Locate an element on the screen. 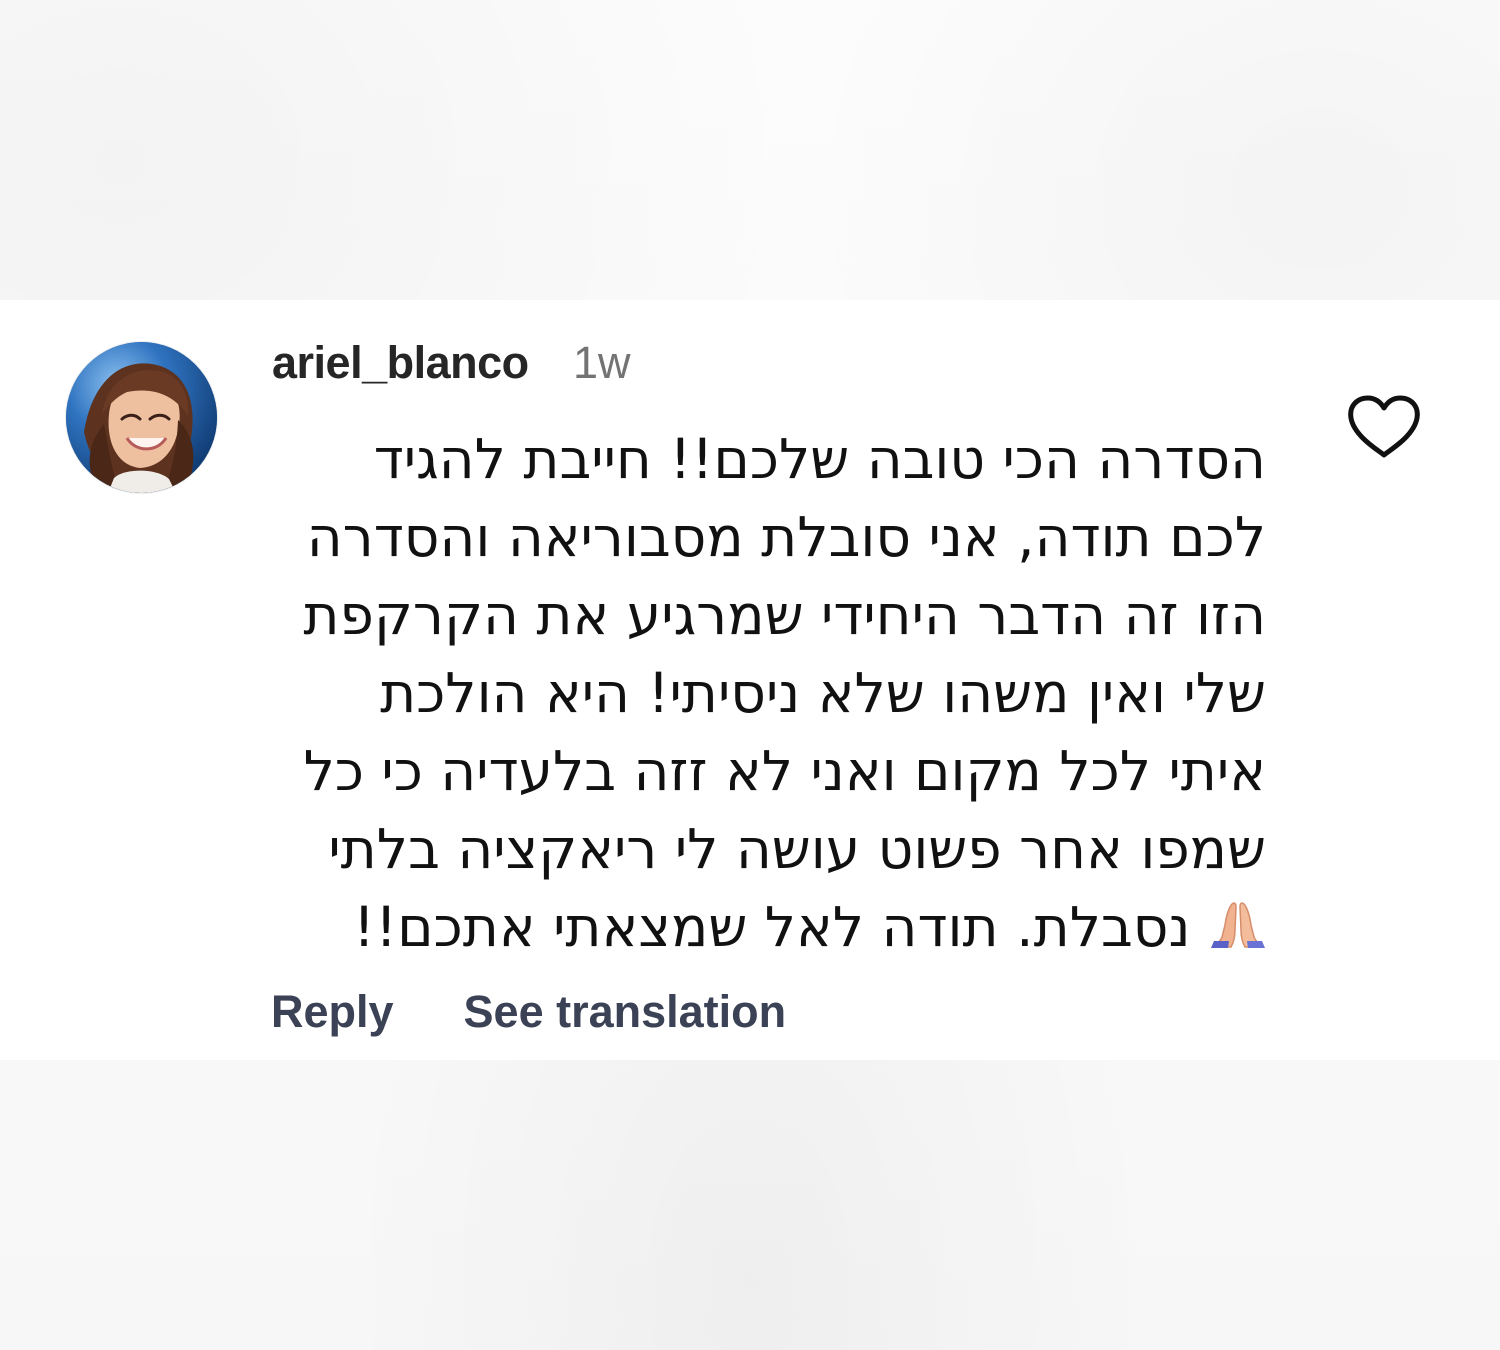 The width and height of the screenshot is (1500, 1350). comment-line-7: נסבלת. תודה לאל שמצאתי אתכם!! is located at coordinates (769, 927).